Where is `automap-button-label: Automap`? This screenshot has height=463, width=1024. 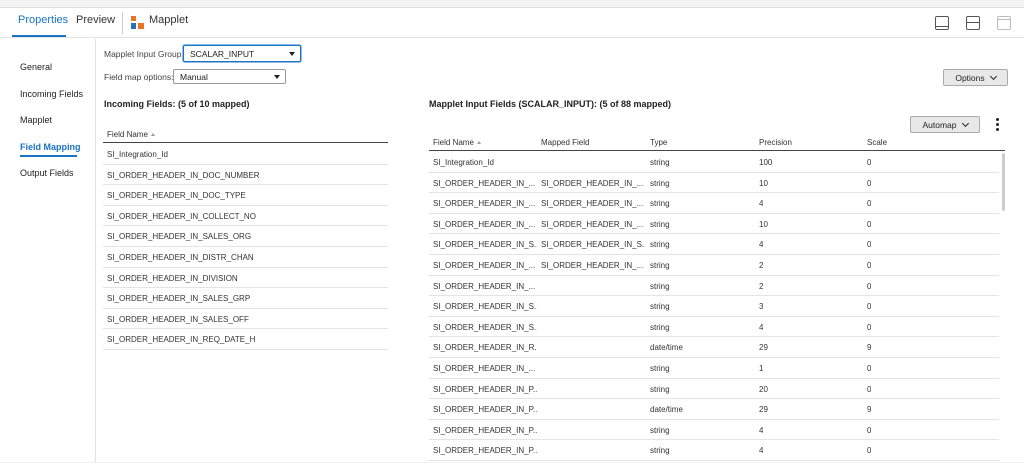 automap-button-label: Automap is located at coordinates (939, 124).